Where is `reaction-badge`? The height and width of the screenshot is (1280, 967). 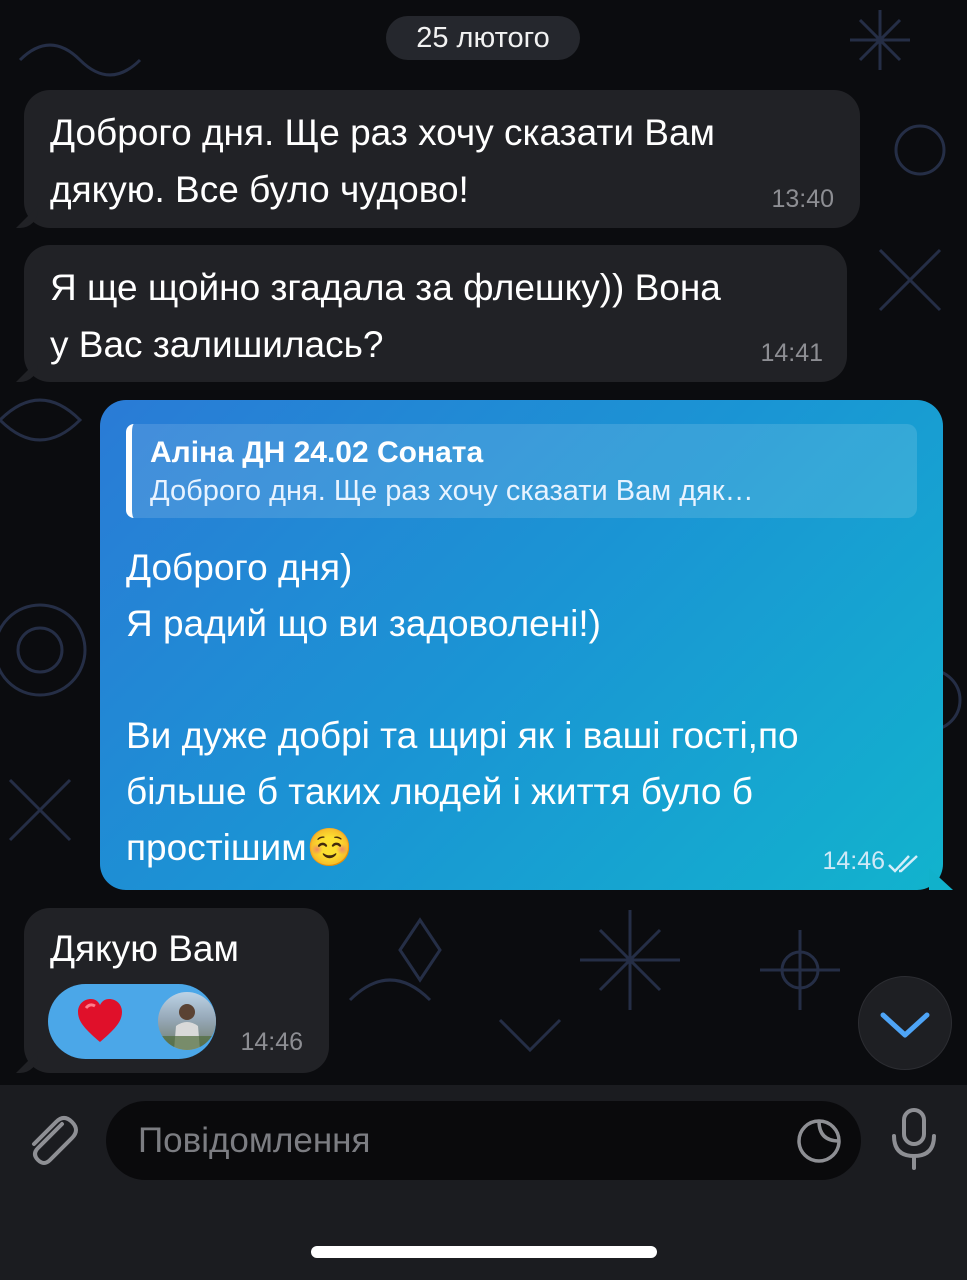
reaction-badge is located at coordinates (132, 1021).